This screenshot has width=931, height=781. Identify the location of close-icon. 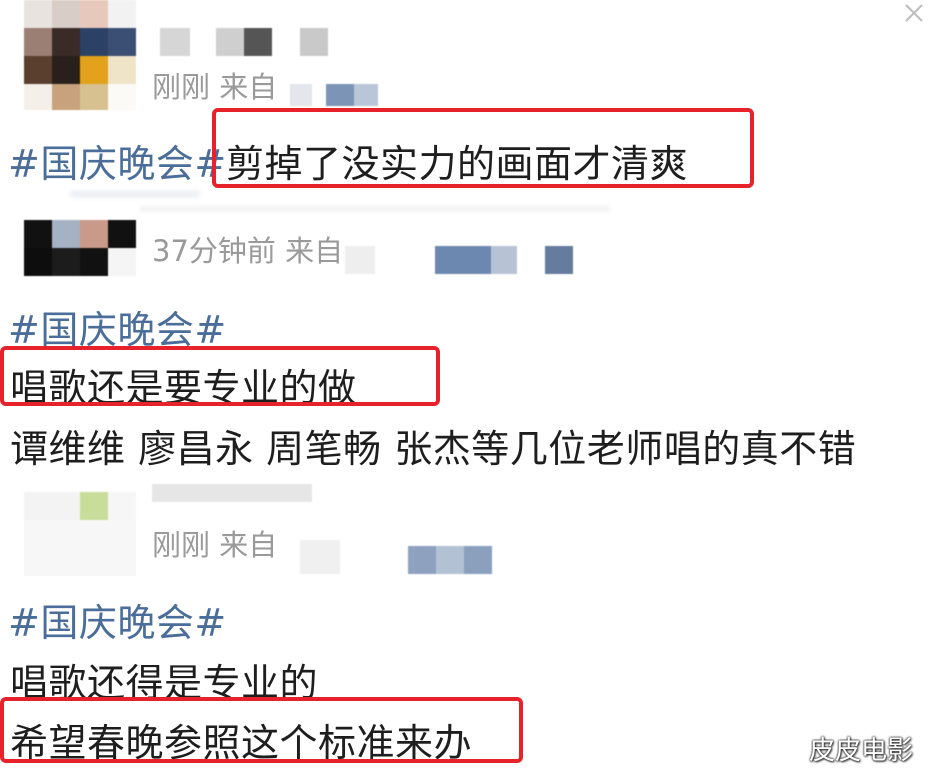
(914, 13).